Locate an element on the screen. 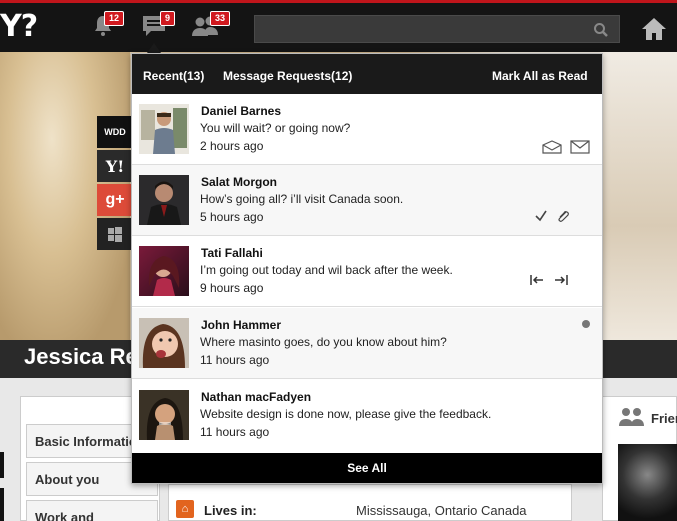  message-time: 9 hours ago is located at coordinates (232, 288).